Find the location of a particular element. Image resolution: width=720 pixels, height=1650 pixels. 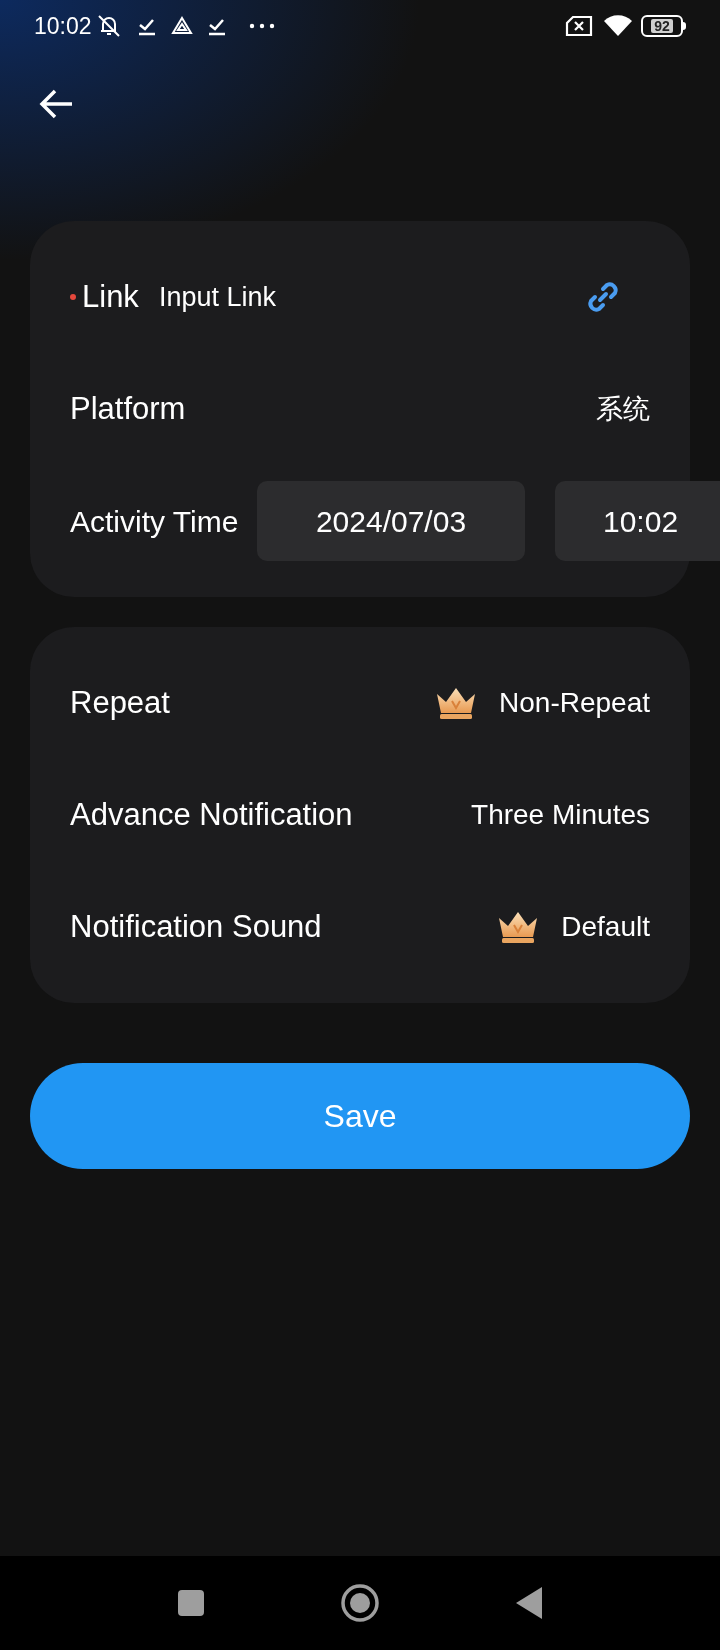

setting-label: Advance Notification is located at coordinates (212, 814).